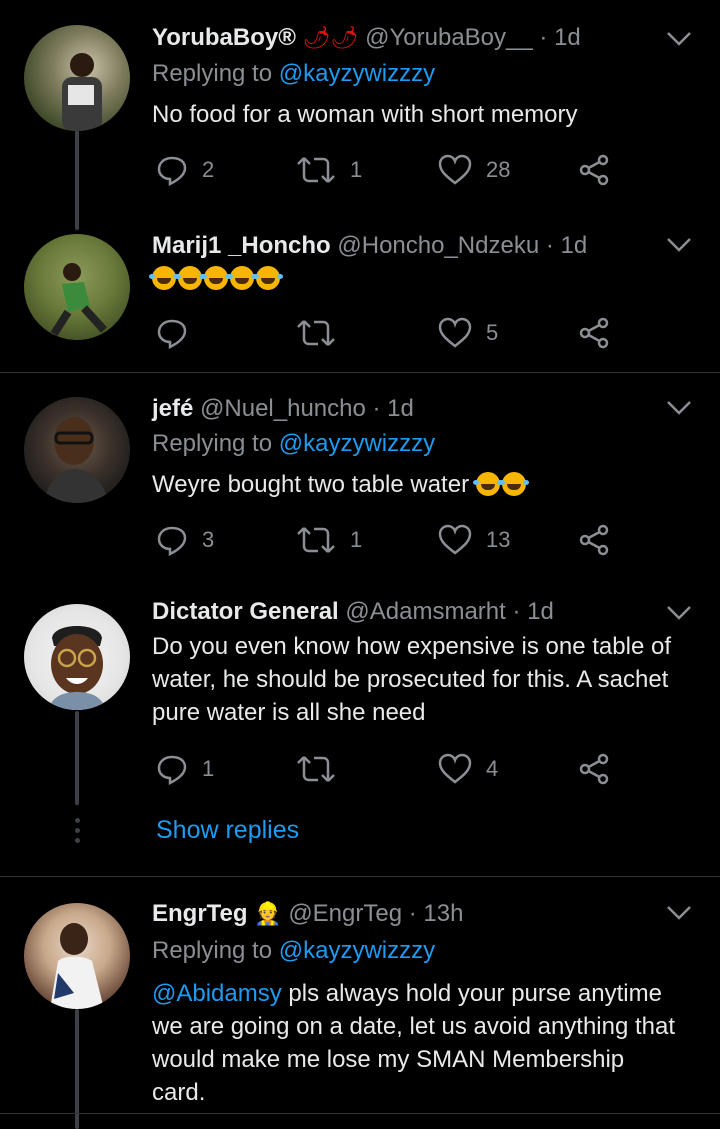  What do you see at coordinates (360, 1113) in the screenshot?
I see `divider` at bounding box center [360, 1113].